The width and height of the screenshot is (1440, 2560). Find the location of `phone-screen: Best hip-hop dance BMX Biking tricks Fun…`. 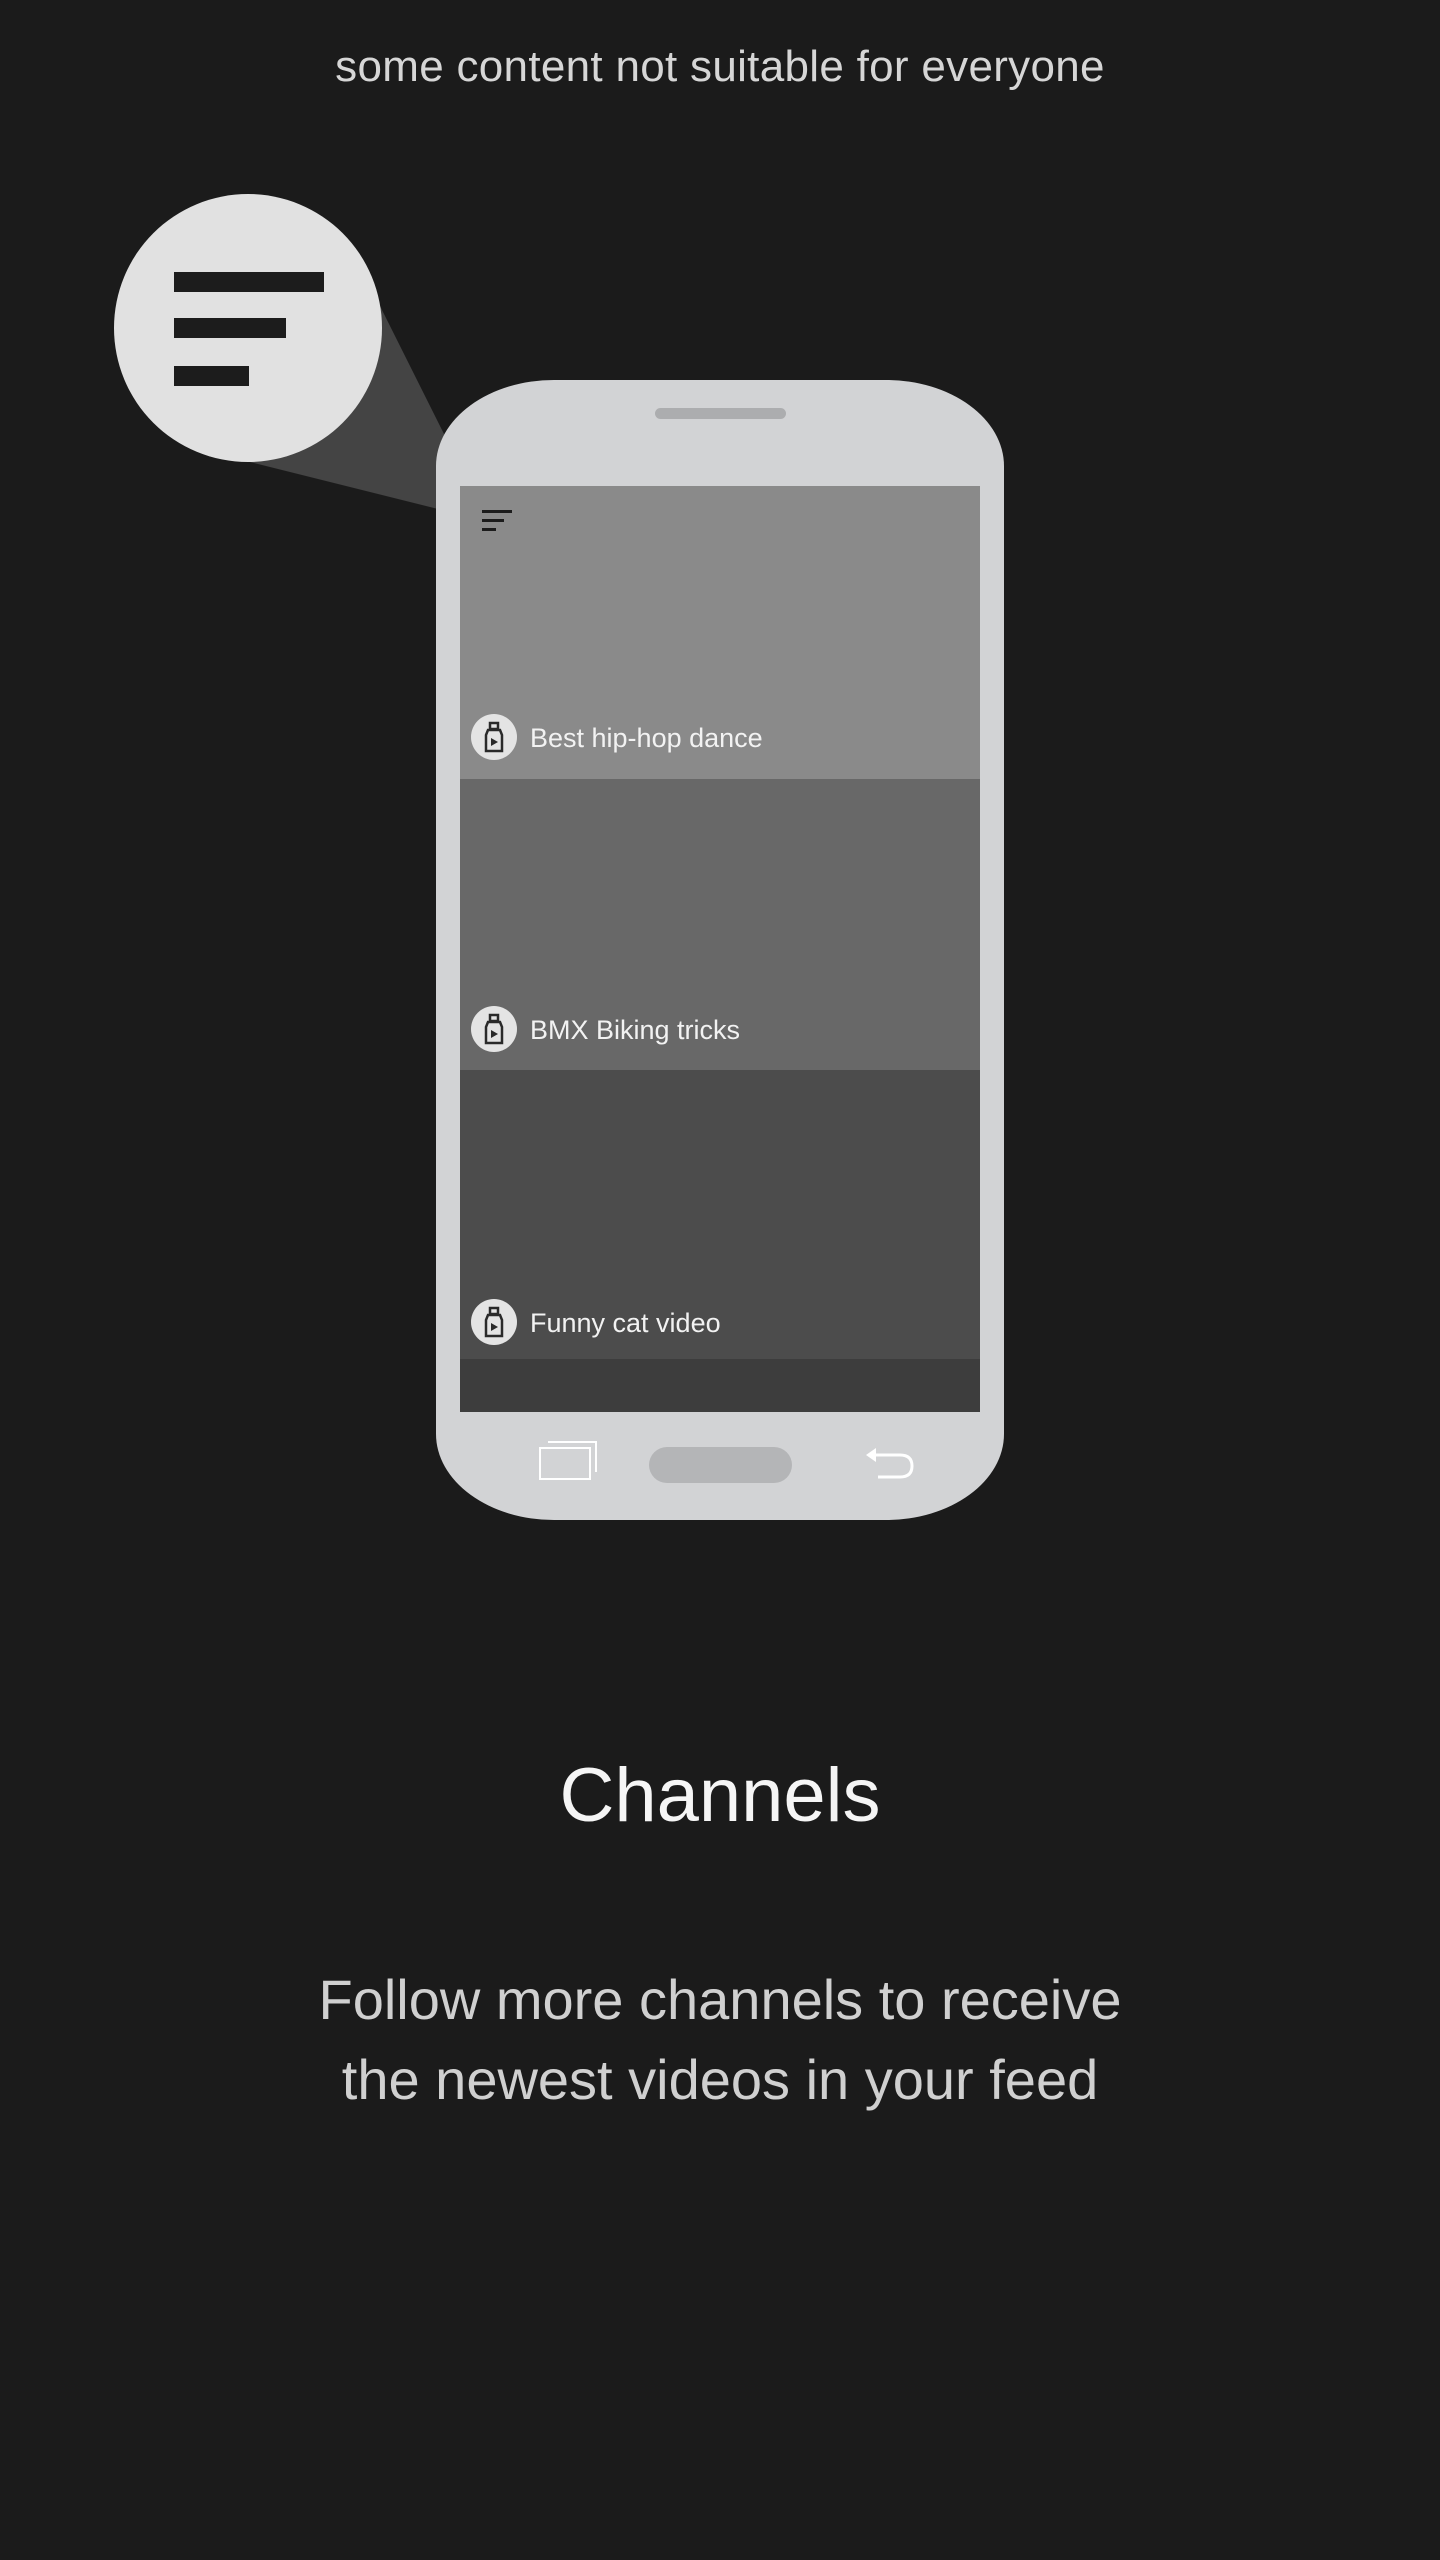

phone-screen: Best hip-hop dance BMX Biking tricks Fun… is located at coordinates (720, 949).